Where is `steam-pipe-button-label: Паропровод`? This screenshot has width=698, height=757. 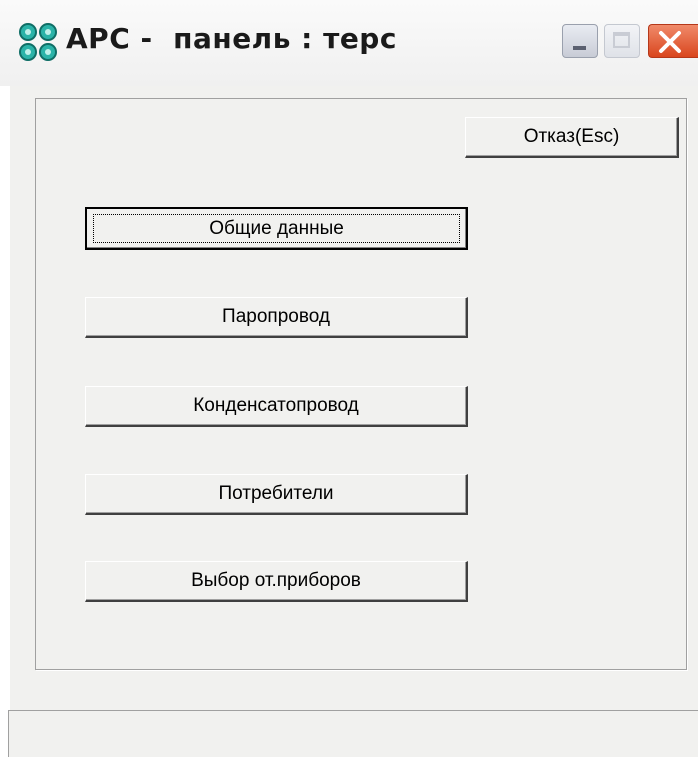
steam-pipe-button-label: Паропровод is located at coordinates (276, 316).